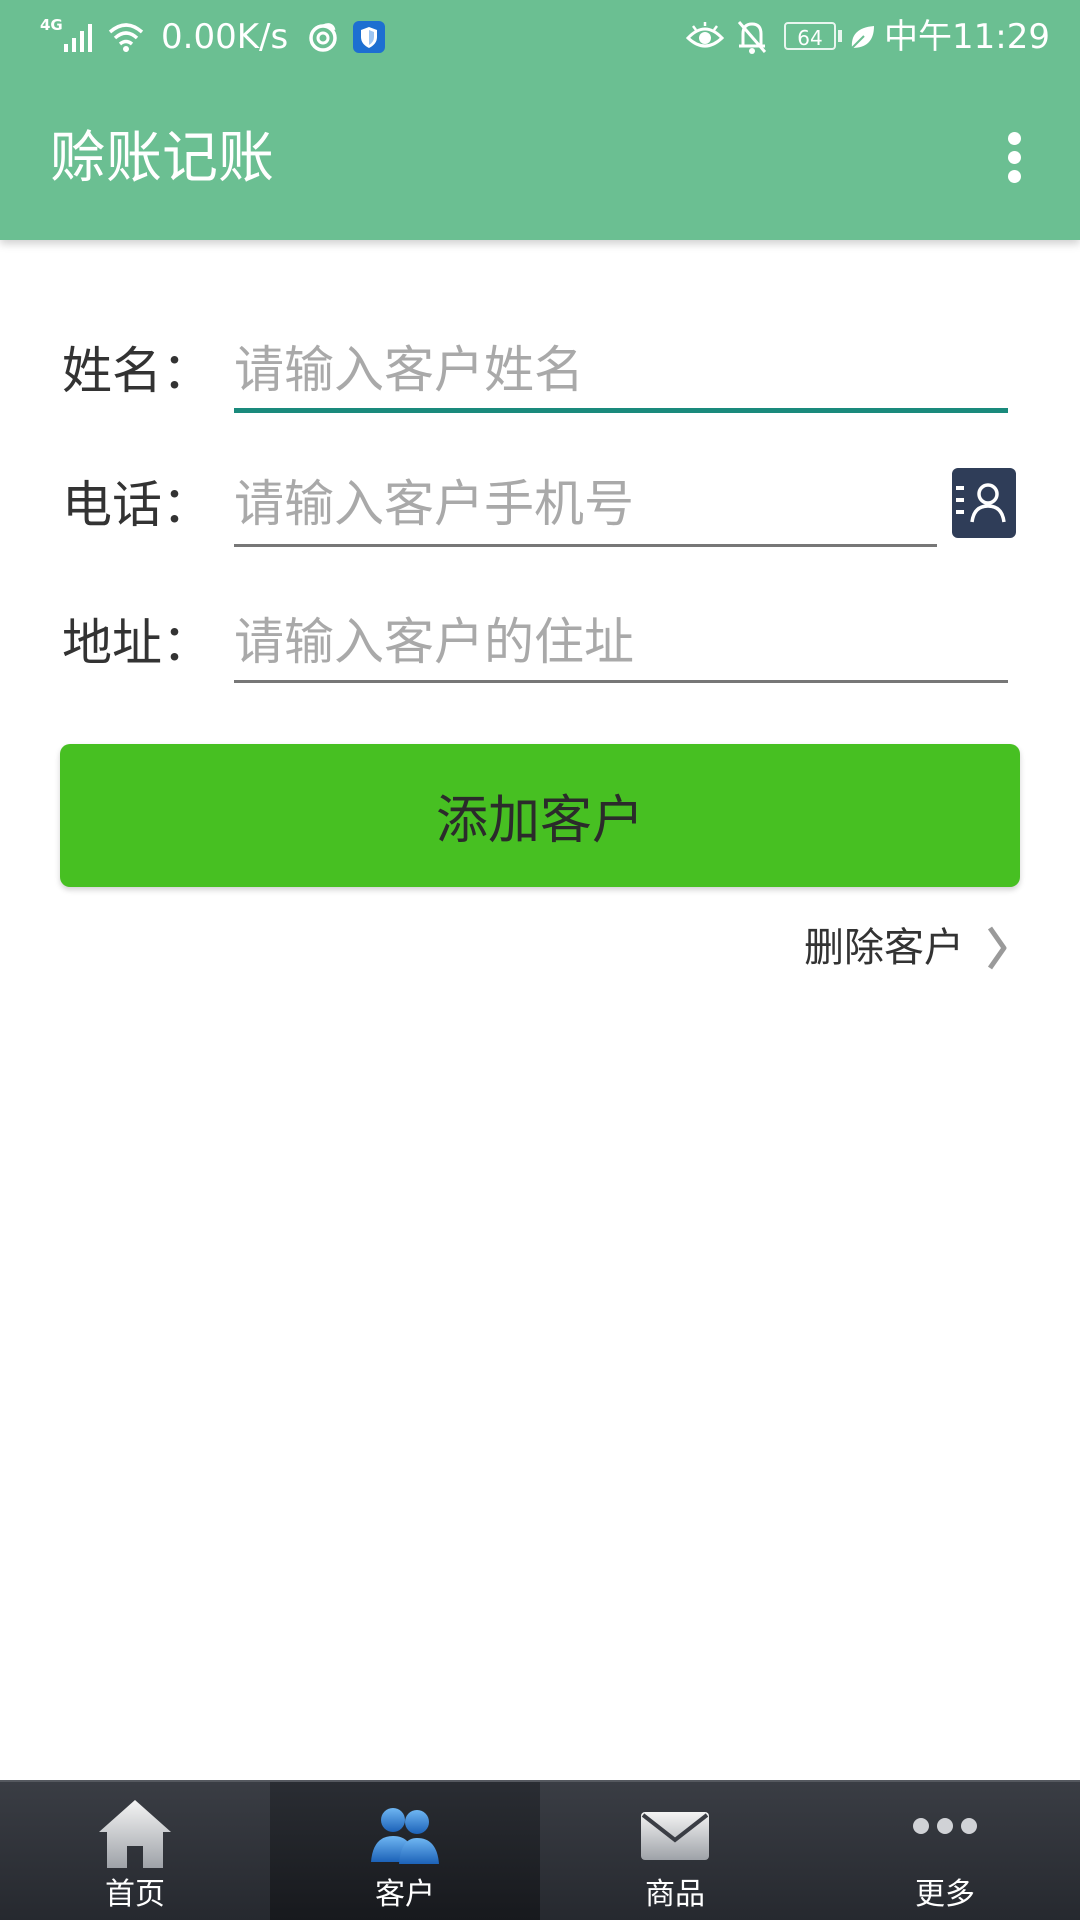 The width and height of the screenshot is (1080, 1920). What do you see at coordinates (135, 1834) in the screenshot?
I see `home-icon` at bounding box center [135, 1834].